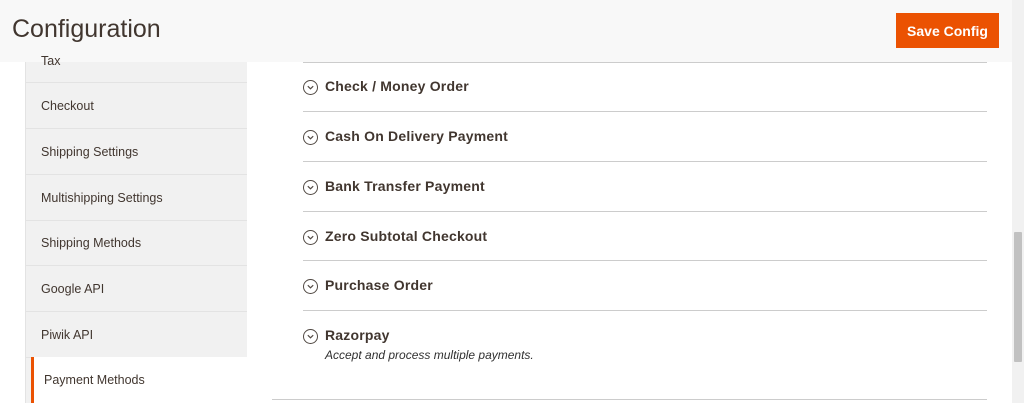 Image resolution: width=1024 pixels, height=403 pixels. Describe the element at coordinates (947, 30) in the screenshot. I see `save-config-button: Save Config` at that location.